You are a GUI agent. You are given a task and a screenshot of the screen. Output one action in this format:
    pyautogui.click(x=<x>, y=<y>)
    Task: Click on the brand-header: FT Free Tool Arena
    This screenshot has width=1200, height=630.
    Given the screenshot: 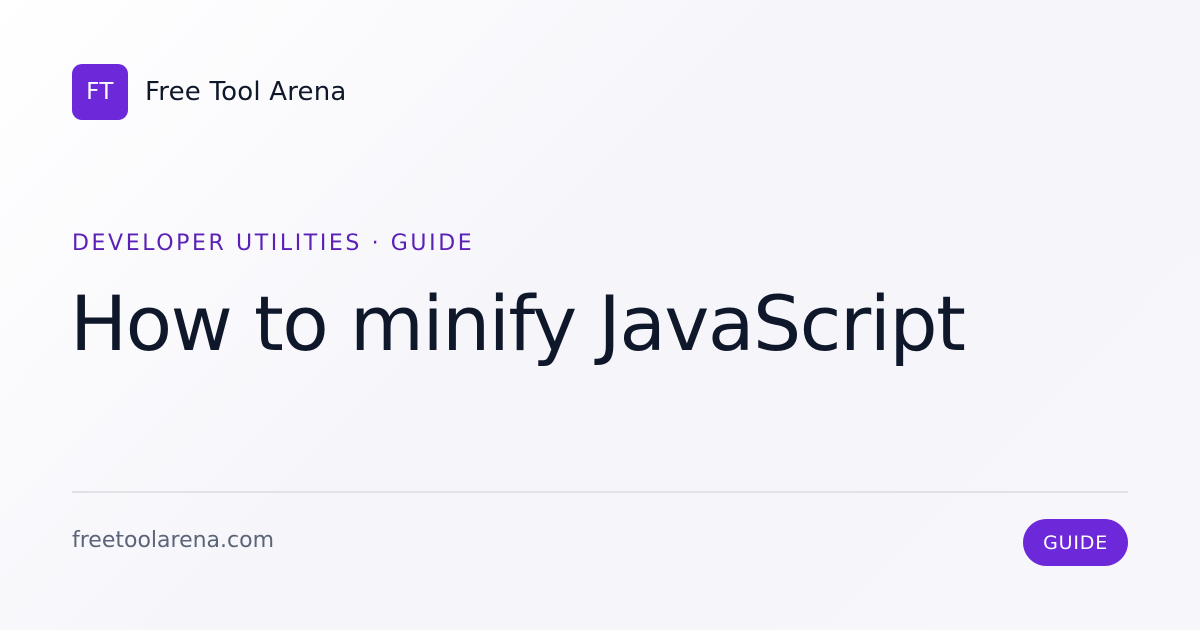 What is the action you would take?
    pyautogui.click(x=209, y=92)
    